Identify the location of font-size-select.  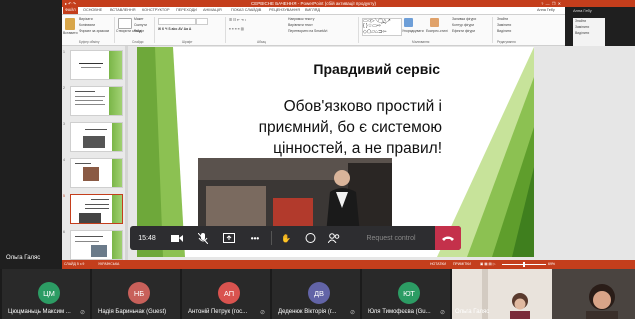
(202, 21).